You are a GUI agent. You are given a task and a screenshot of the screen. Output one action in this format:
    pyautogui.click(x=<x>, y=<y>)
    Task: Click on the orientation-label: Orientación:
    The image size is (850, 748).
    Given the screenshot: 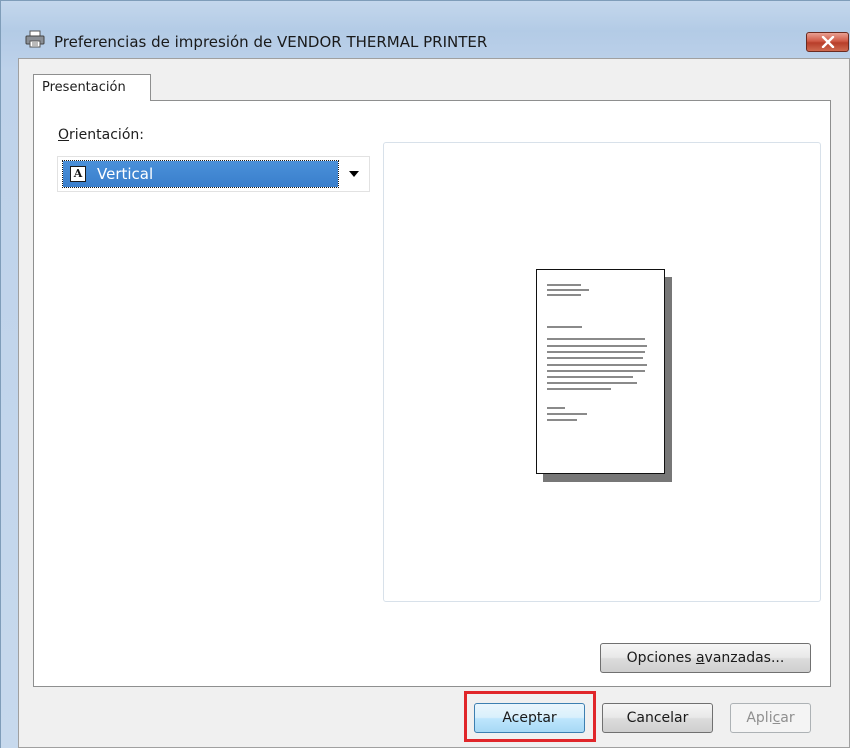 What is the action you would take?
    pyautogui.click(x=101, y=135)
    